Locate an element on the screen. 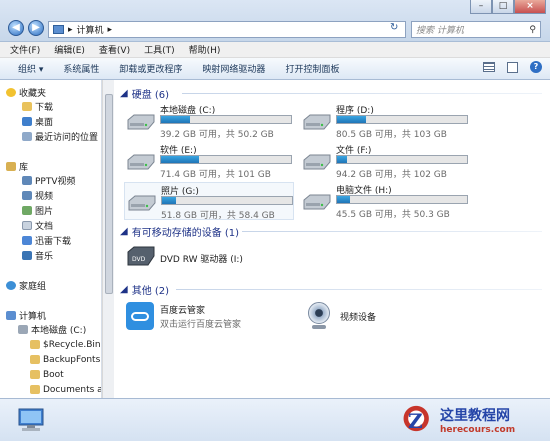  maximize-button: □ is located at coordinates (503, 7).